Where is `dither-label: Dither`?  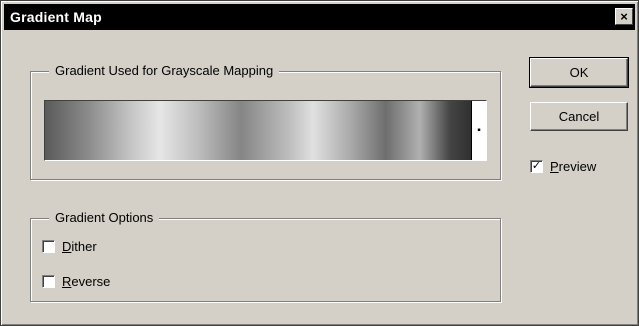 dither-label: Dither is located at coordinates (79, 246).